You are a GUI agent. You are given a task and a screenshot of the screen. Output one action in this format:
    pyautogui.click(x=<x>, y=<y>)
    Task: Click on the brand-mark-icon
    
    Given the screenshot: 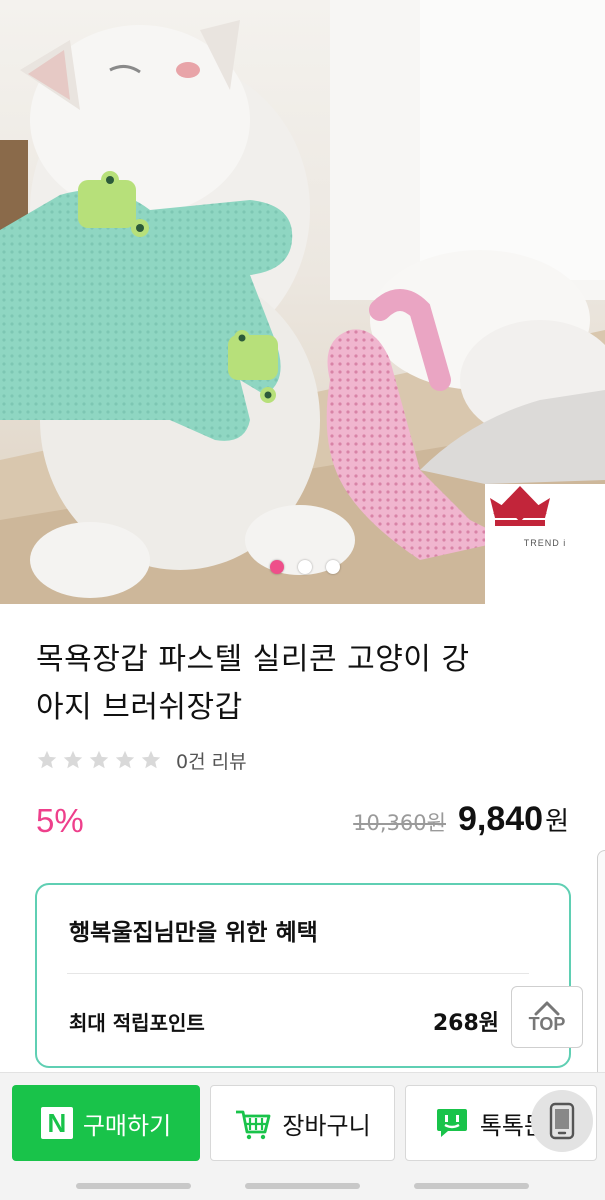 What is the action you would take?
    pyautogui.click(x=520, y=504)
    